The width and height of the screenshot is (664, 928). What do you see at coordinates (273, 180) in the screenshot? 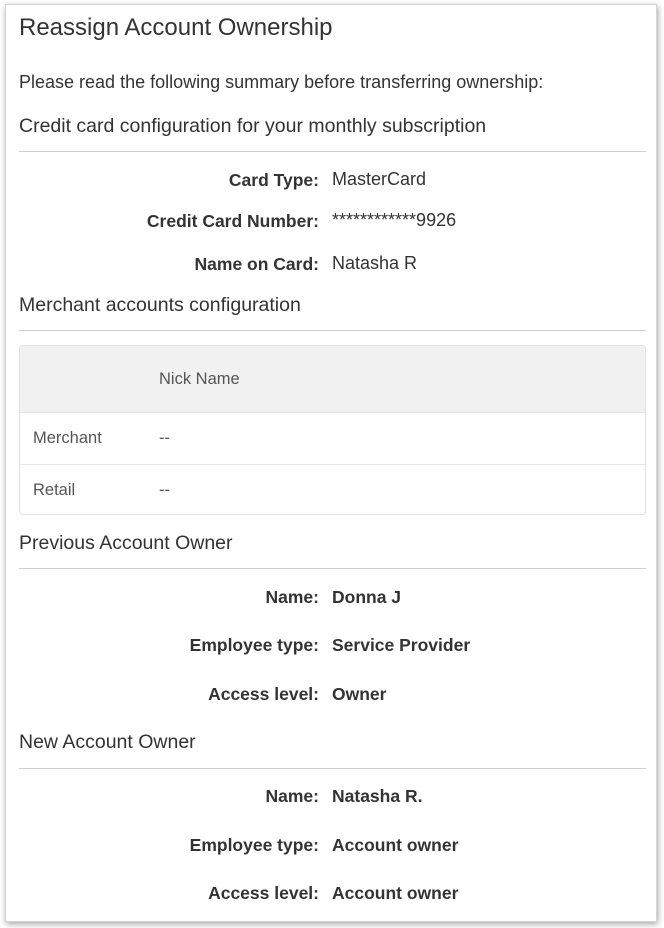
I see `card-type-label: Card Type:` at bounding box center [273, 180].